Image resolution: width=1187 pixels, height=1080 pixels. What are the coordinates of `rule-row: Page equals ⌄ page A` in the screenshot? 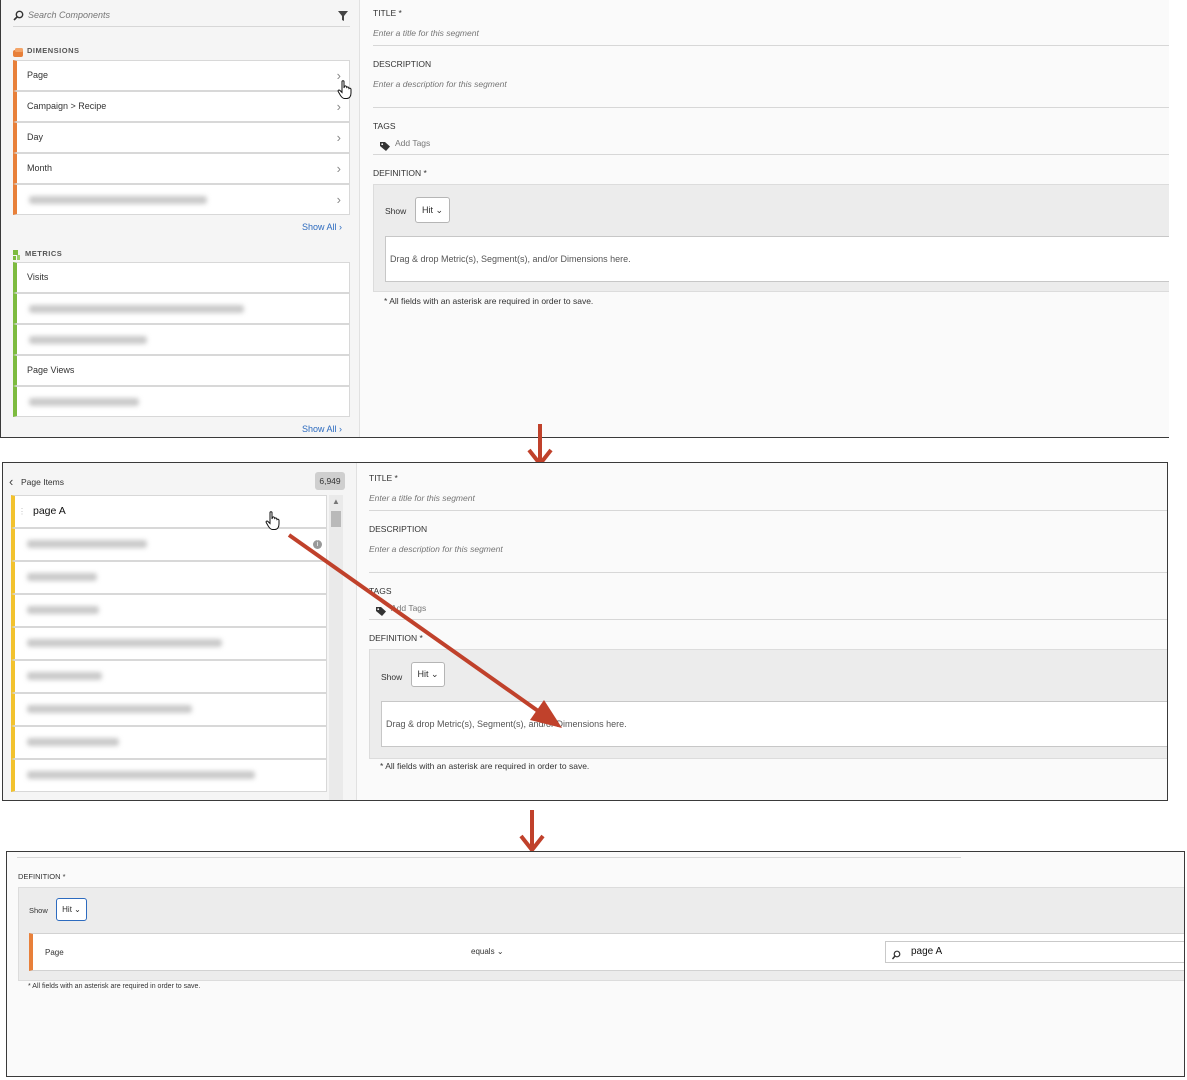 It's located at (606, 952).